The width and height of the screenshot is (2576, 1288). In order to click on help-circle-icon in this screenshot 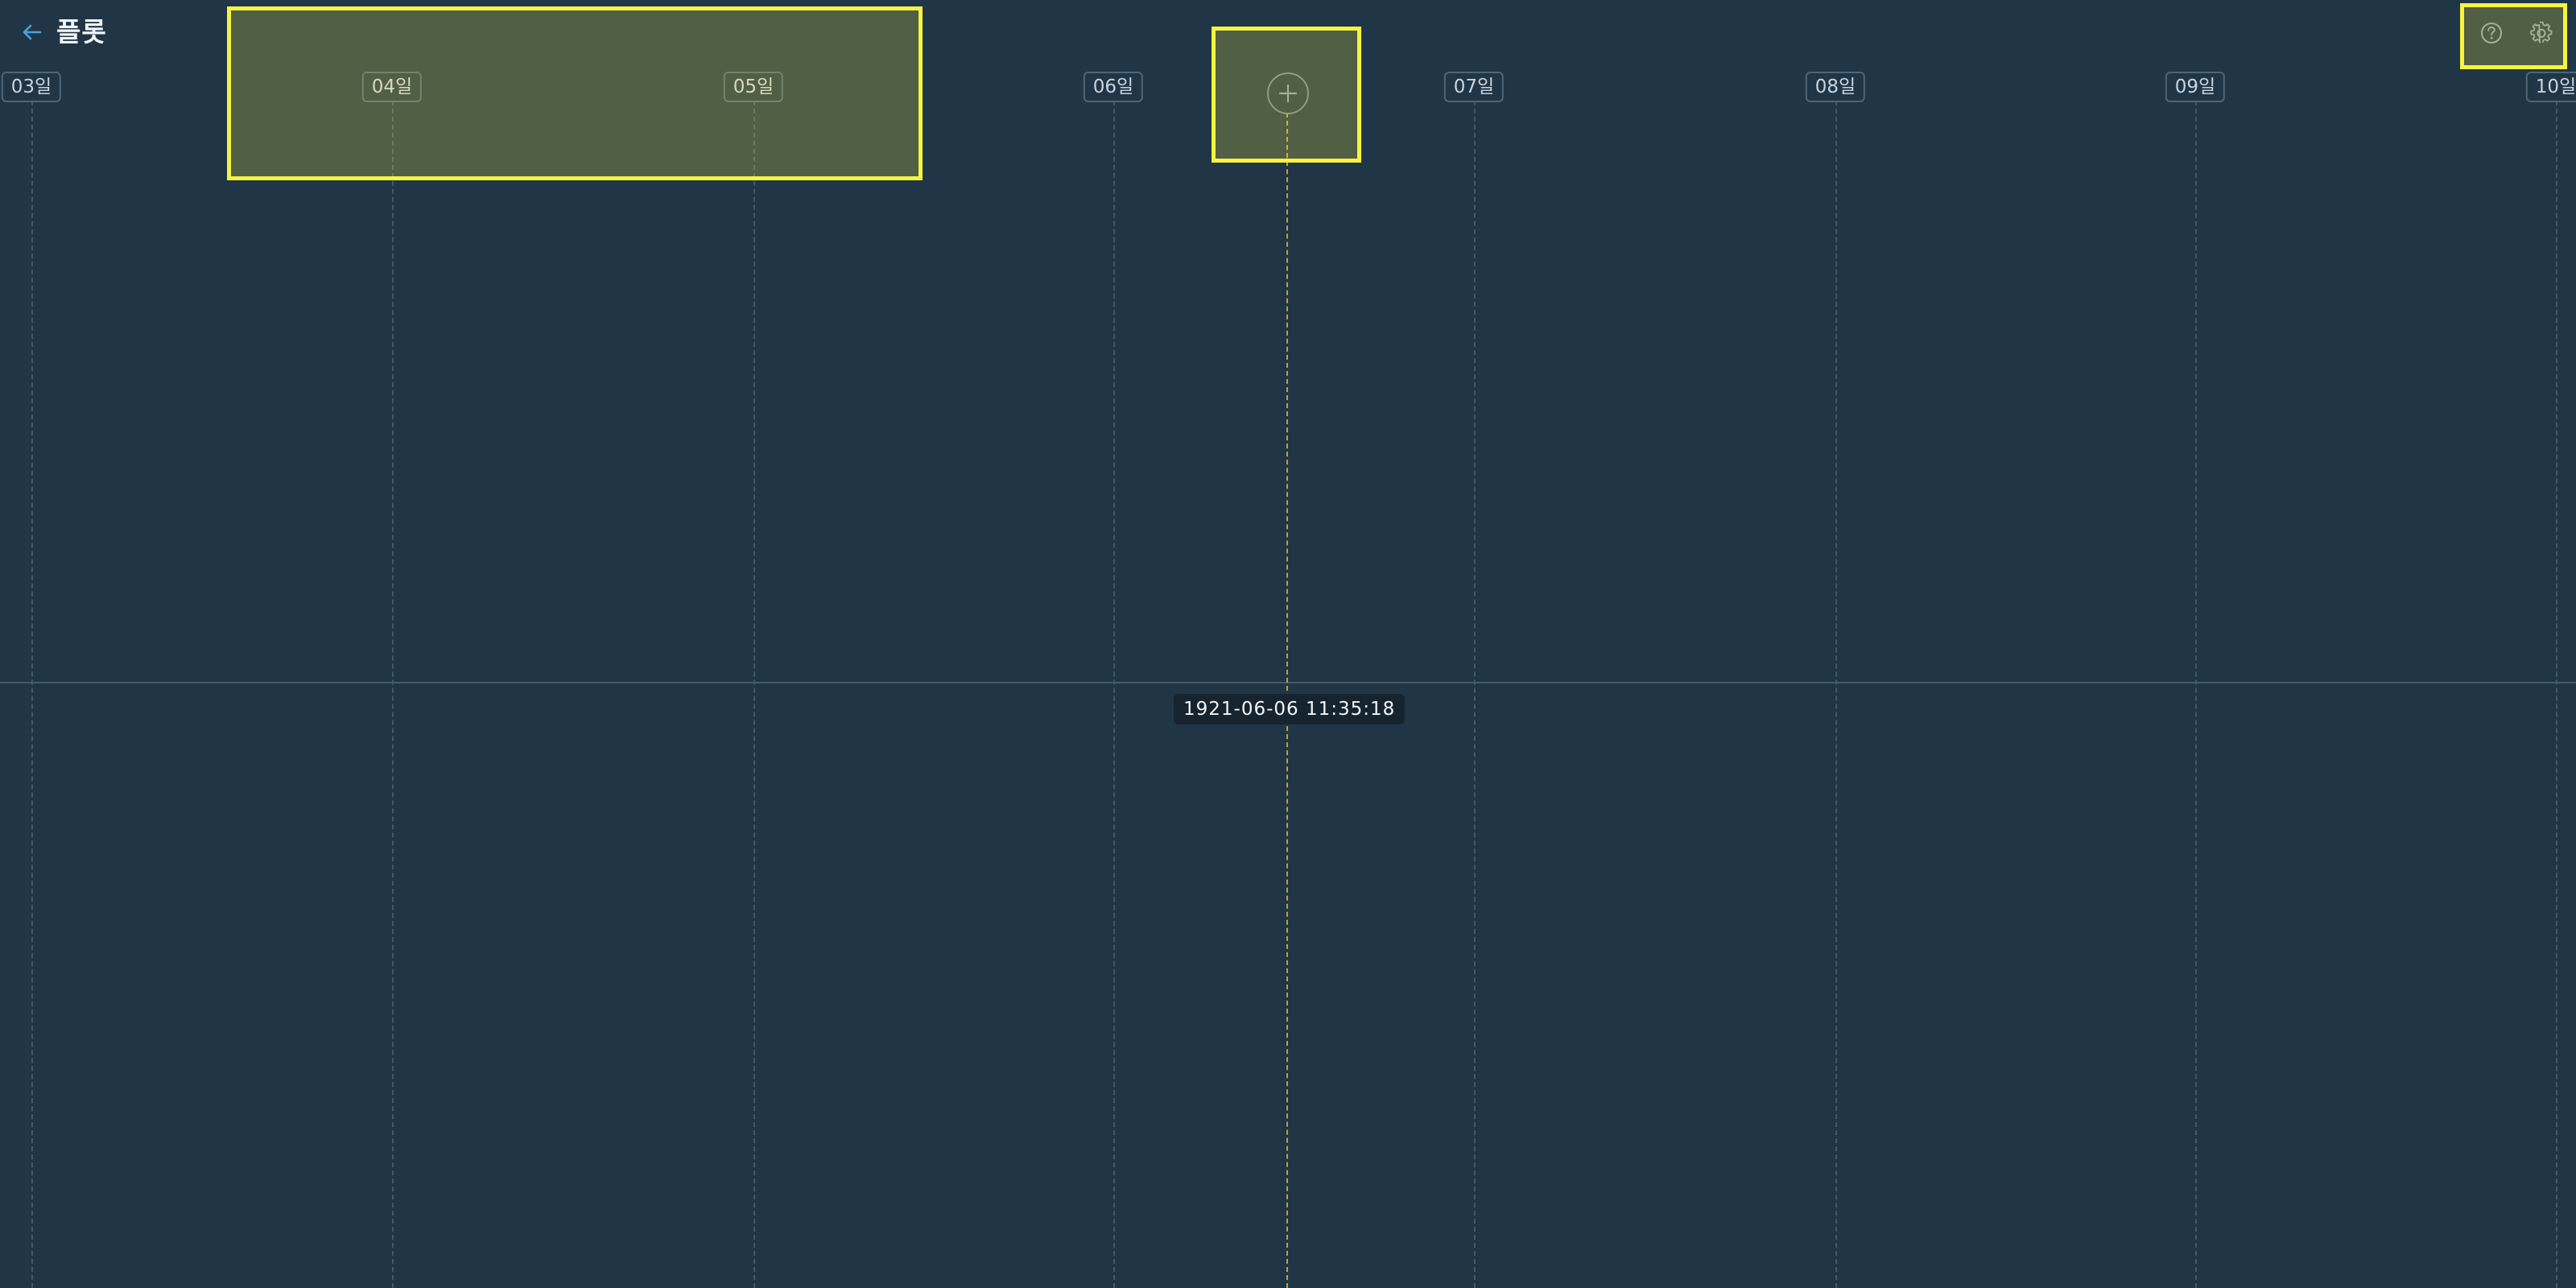, I will do `click(2491, 33)`.